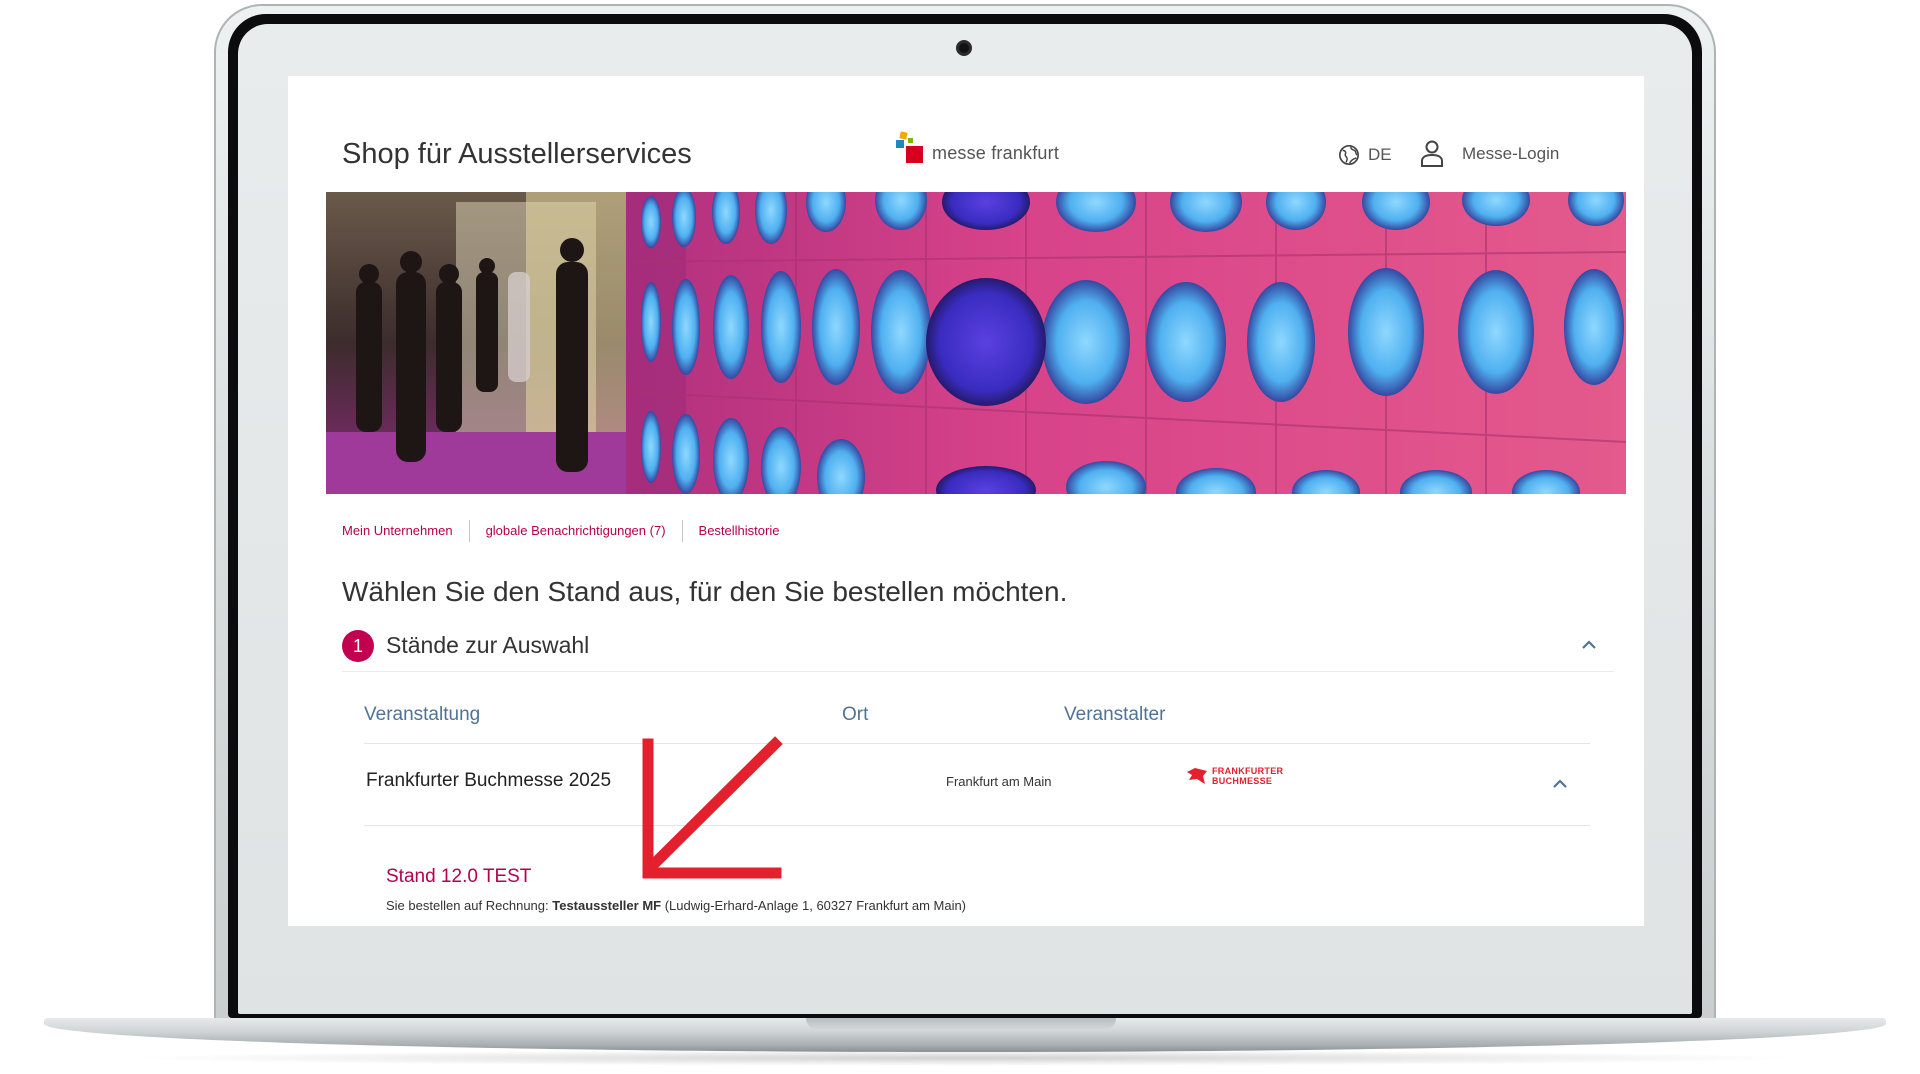 This screenshot has height=1074, width=1920. Describe the element at coordinates (1380, 154) in the screenshot. I see `language-label: DE` at that location.